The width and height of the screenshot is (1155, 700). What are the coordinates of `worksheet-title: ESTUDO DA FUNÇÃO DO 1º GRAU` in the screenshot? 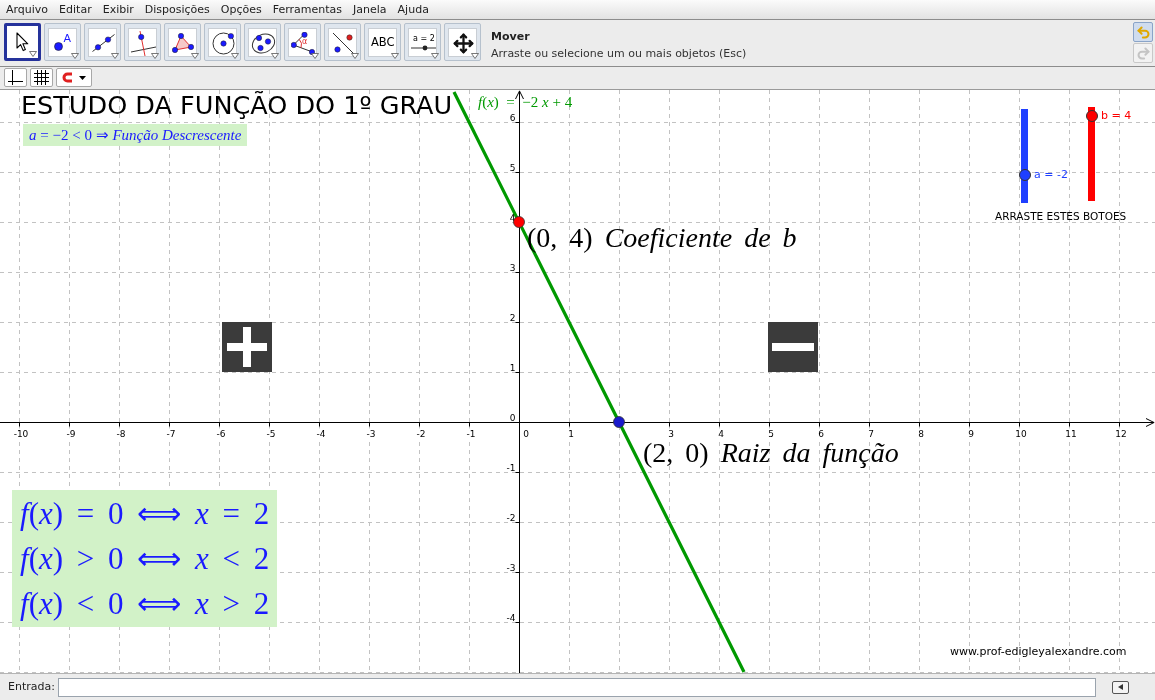 It's located at (237, 105).